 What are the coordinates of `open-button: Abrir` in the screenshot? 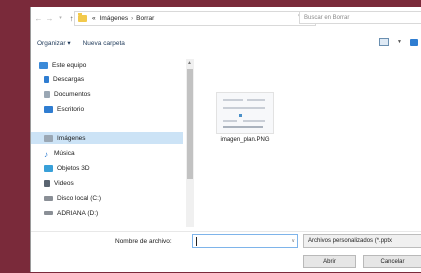 It's located at (329, 261).